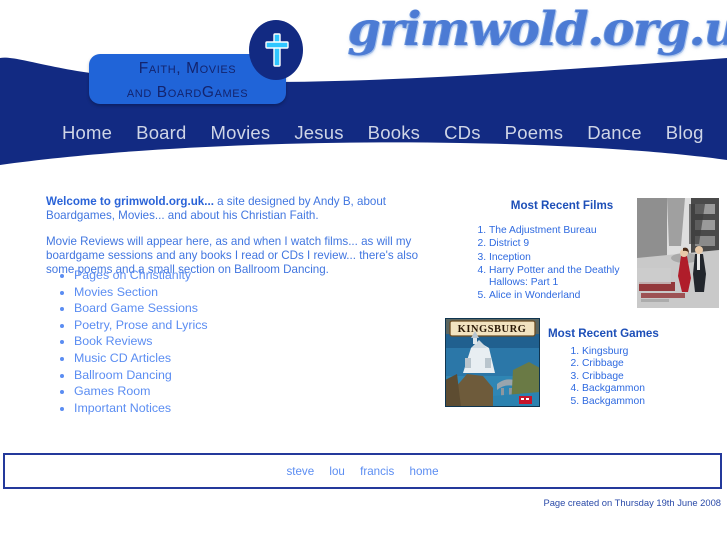 The height and width of the screenshot is (545, 727). Describe the element at coordinates (132, 275) in the screenshot. I see `section-link-christianity: Pages on Christianity` at that location.